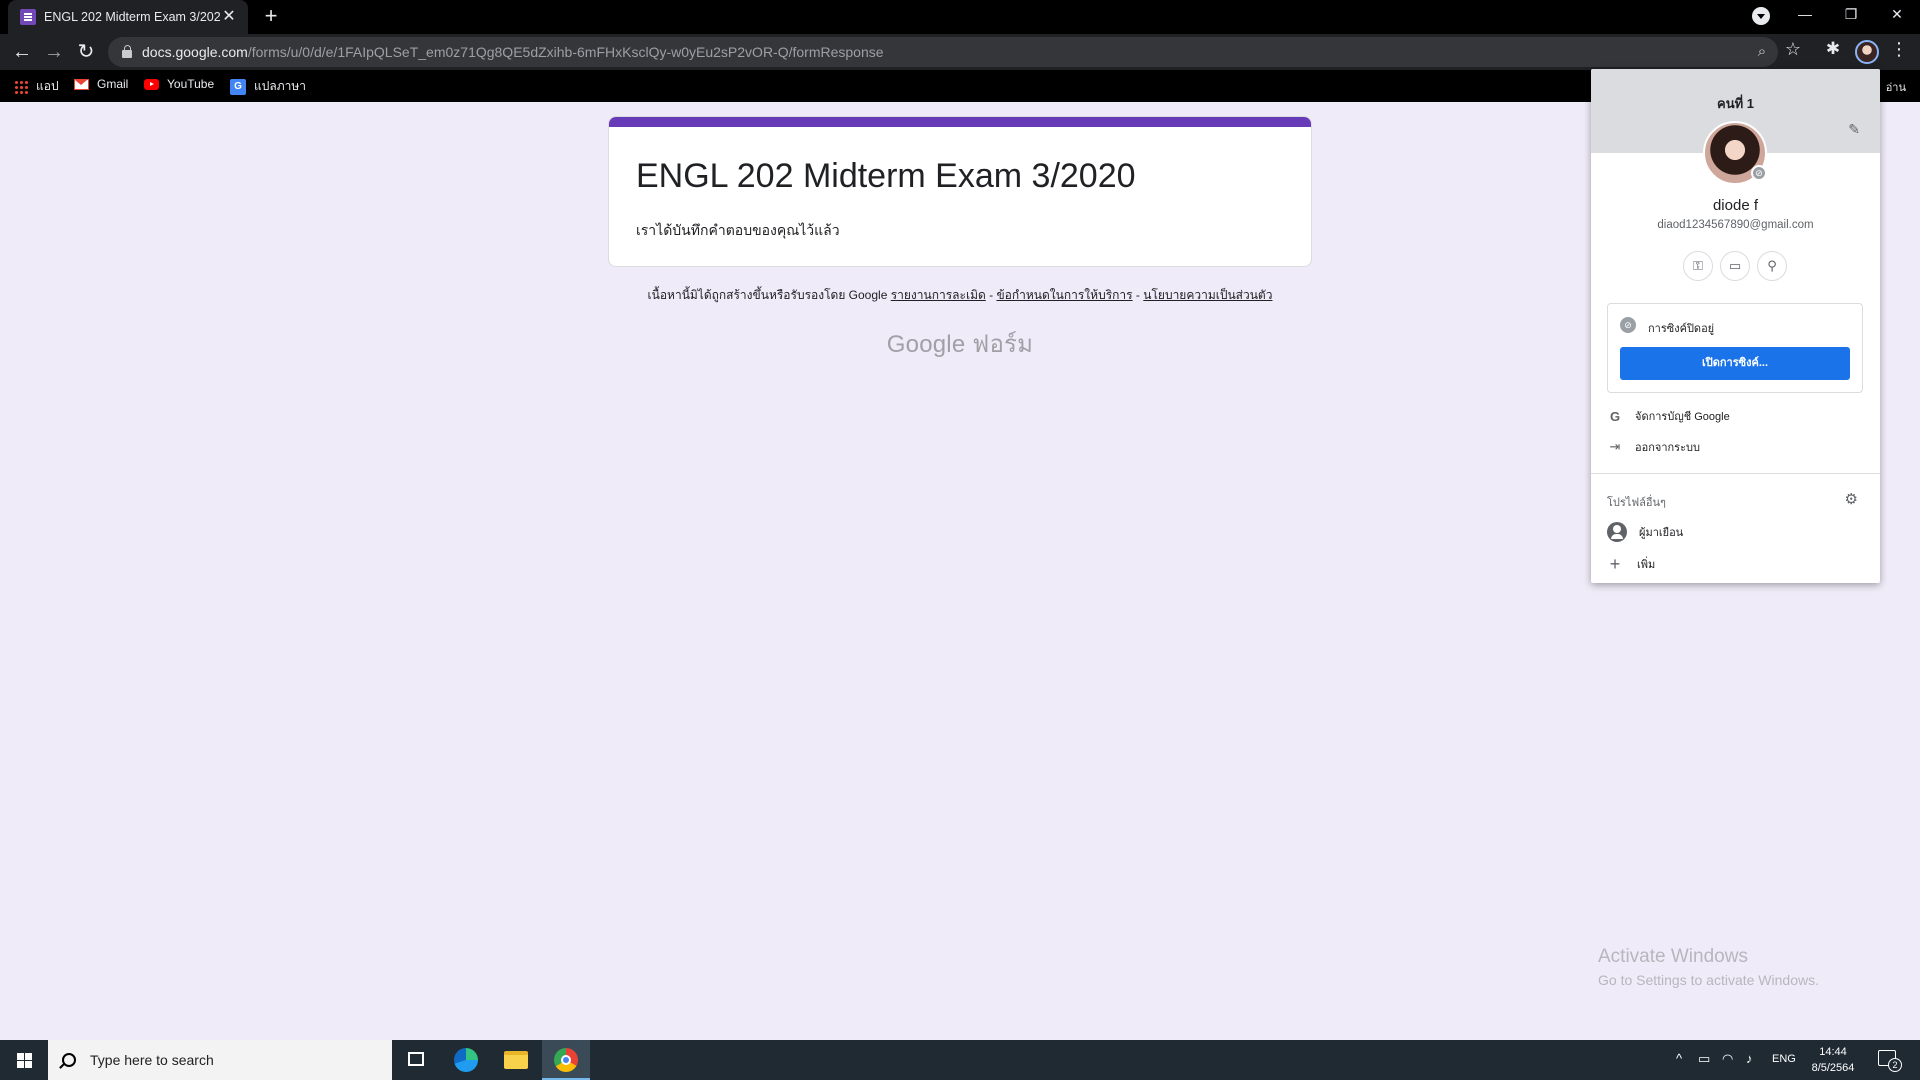 The height and width of the screenshot is (1080, 1920). Describe the element at coordinates (151, 84) in the screenshot. I see `youtube-icon` at that location.